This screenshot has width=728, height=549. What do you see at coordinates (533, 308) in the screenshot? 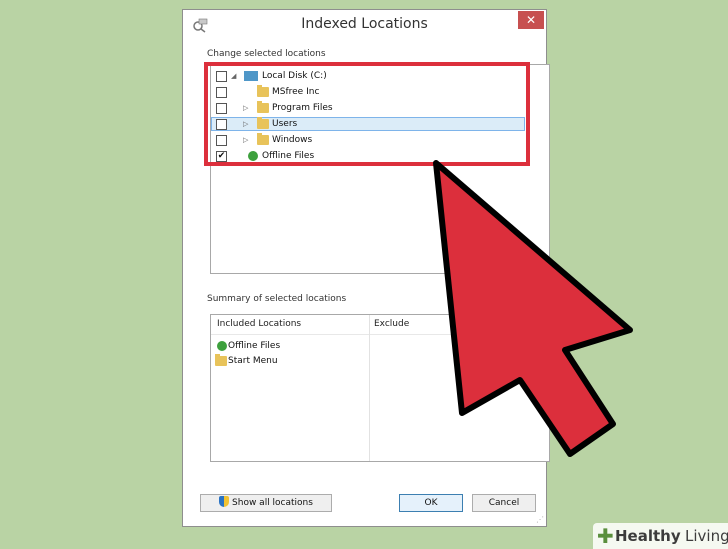
I see `pointer-arrow-graphic` at bounding box center [533, 308].